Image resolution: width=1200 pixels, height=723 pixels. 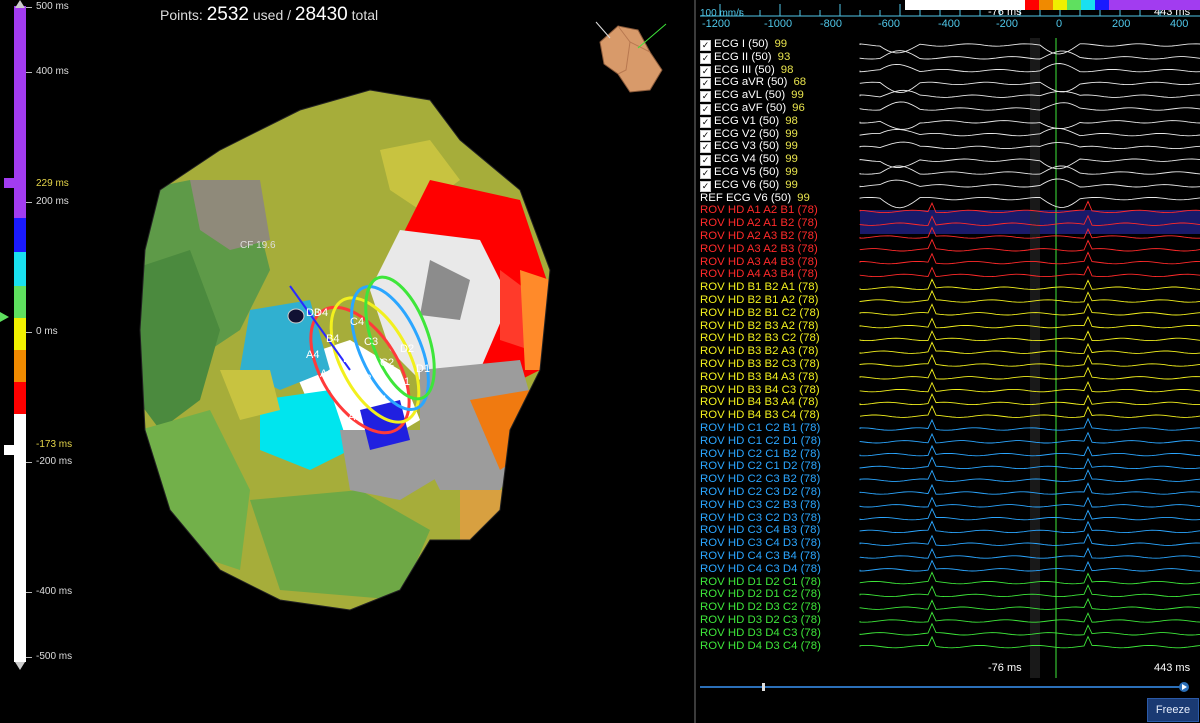 What do you see at coordinates (759, 262) in the screenshot?
I see `channel-label: ROV HD A3 A4 B3 (78)` at bounding box center [759, 262].